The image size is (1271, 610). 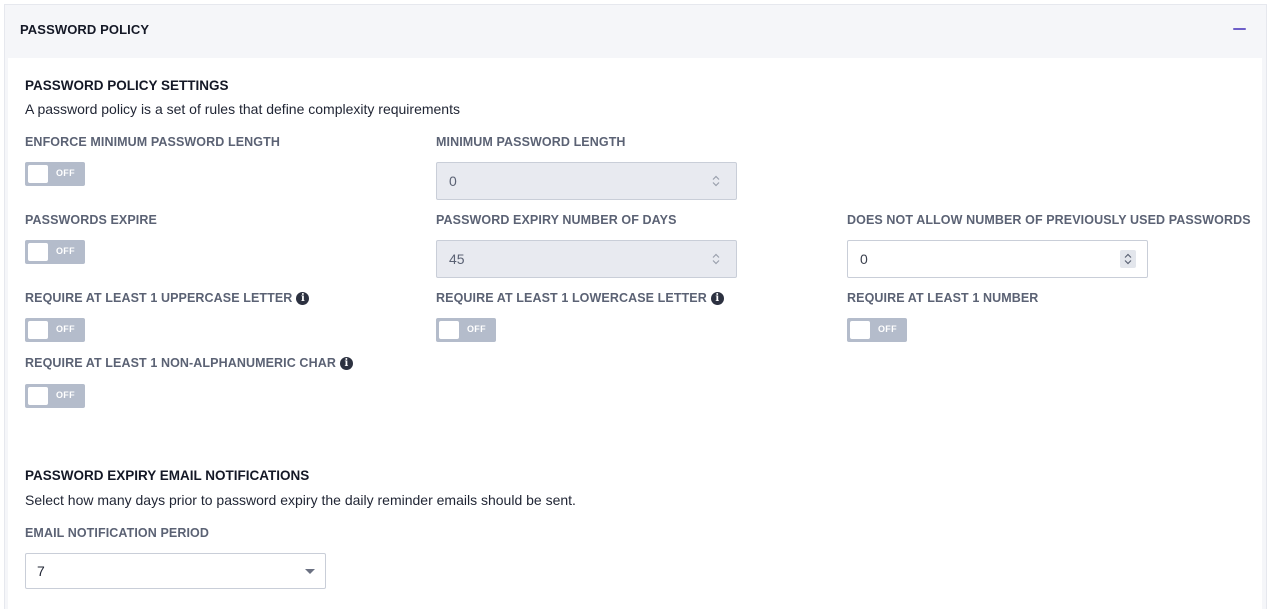 I want to click on expiry-days-input-wrapper, so click(x=586, y=259).